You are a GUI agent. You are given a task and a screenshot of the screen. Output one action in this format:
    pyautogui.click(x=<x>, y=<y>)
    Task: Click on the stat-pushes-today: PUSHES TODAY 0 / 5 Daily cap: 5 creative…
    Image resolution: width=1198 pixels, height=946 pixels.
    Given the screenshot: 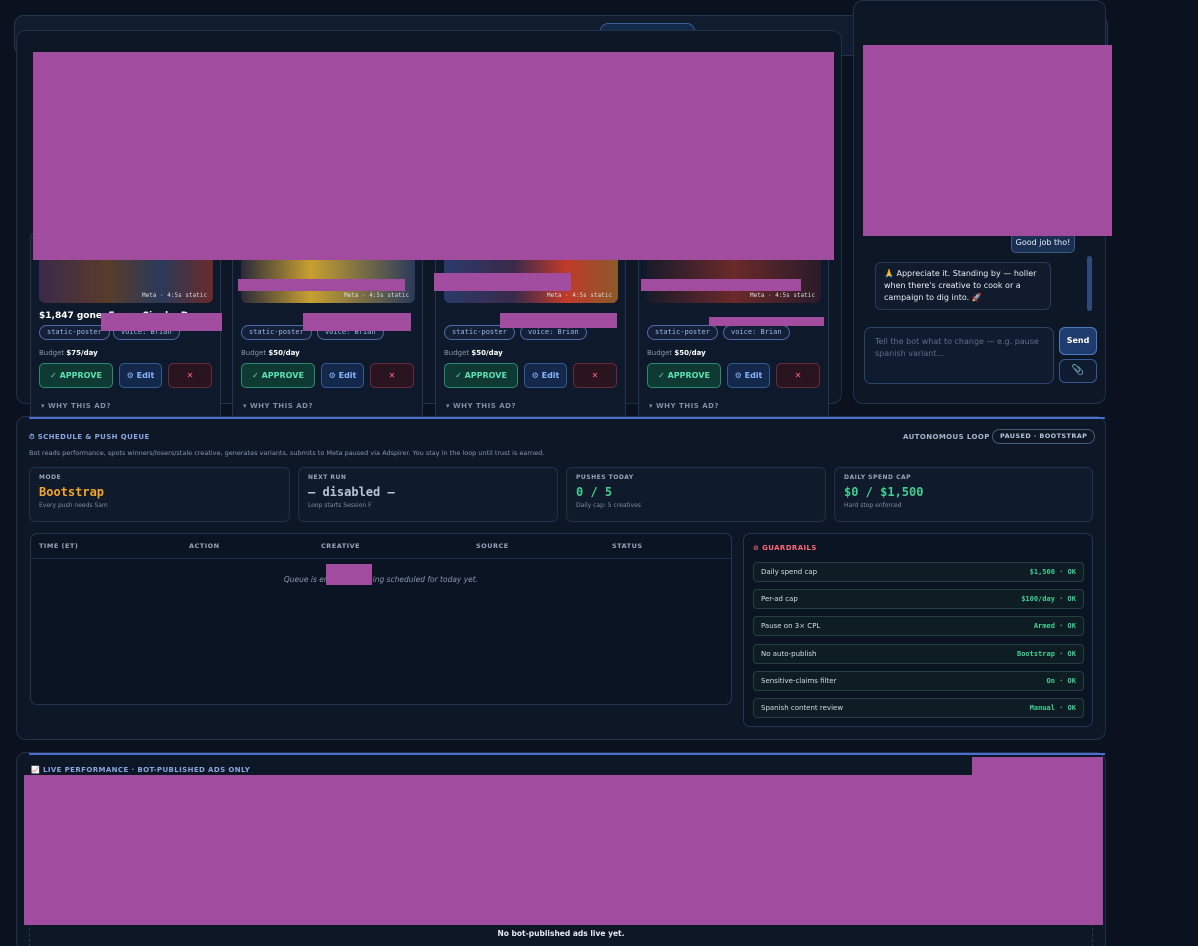 What is the action you would take?
    pyautogui.click(x=696, y=494)
    